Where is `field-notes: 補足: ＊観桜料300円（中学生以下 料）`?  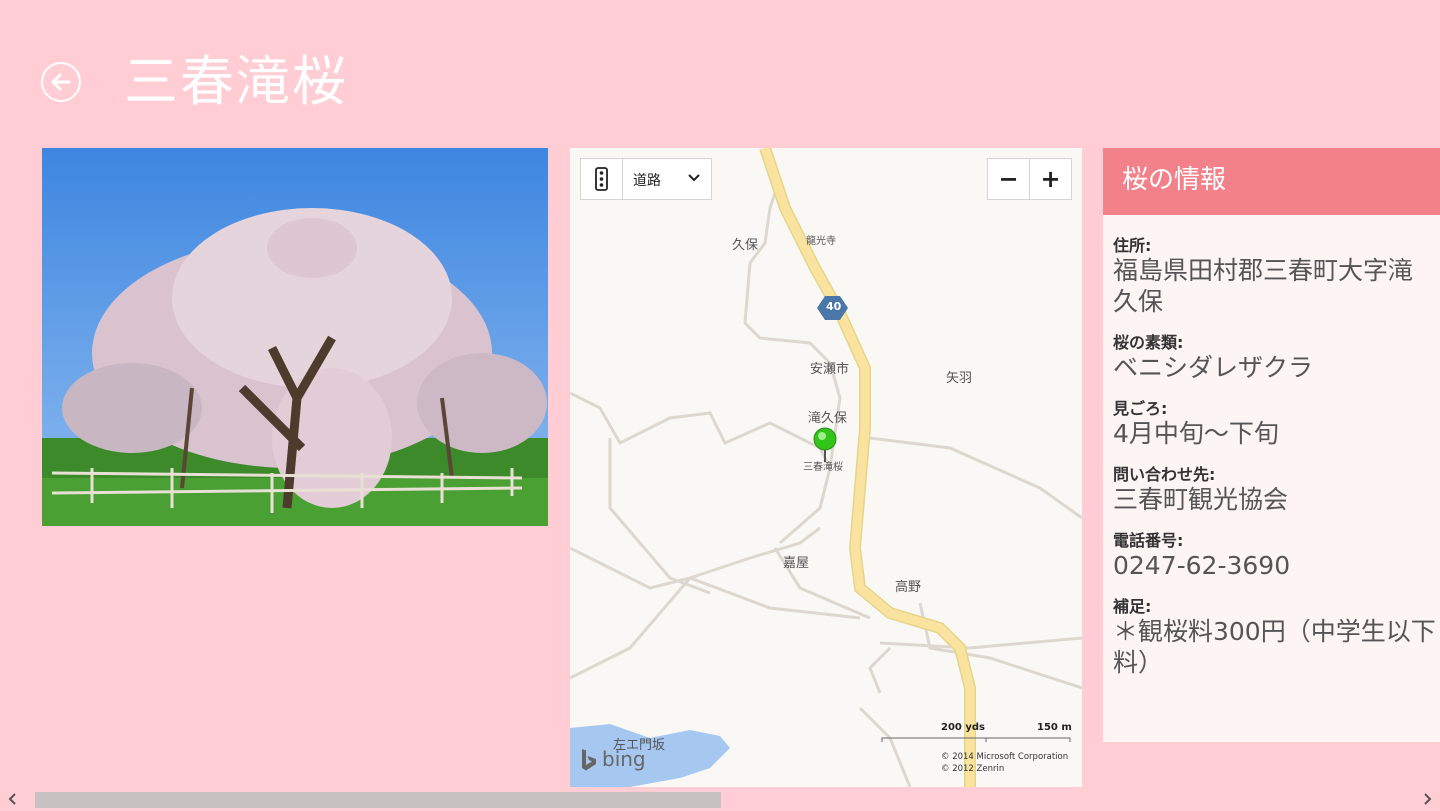 field-notes: 補足: ＊観桜料300円（中学生以下 料） is located at coordinates (1276, 638).